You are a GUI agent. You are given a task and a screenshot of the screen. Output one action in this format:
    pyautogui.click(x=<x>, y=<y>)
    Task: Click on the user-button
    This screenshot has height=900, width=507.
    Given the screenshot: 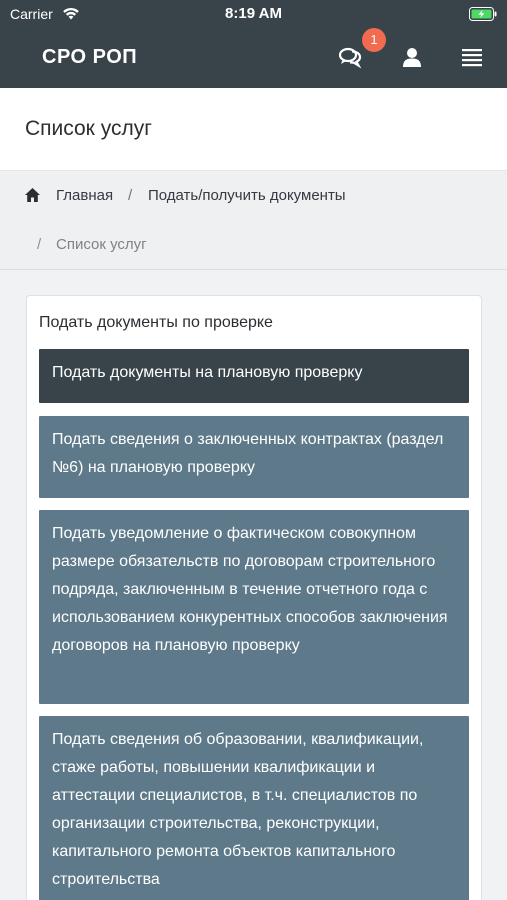 What is the action you would take?
    pyautogui.click(x=412, y=58)
    